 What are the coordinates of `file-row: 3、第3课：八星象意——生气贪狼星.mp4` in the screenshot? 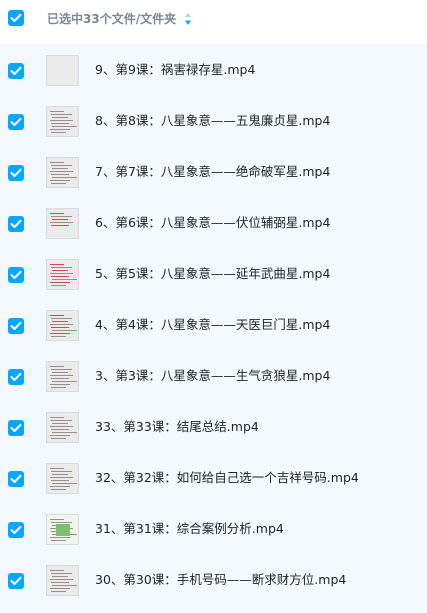 It's located at (213, 376).